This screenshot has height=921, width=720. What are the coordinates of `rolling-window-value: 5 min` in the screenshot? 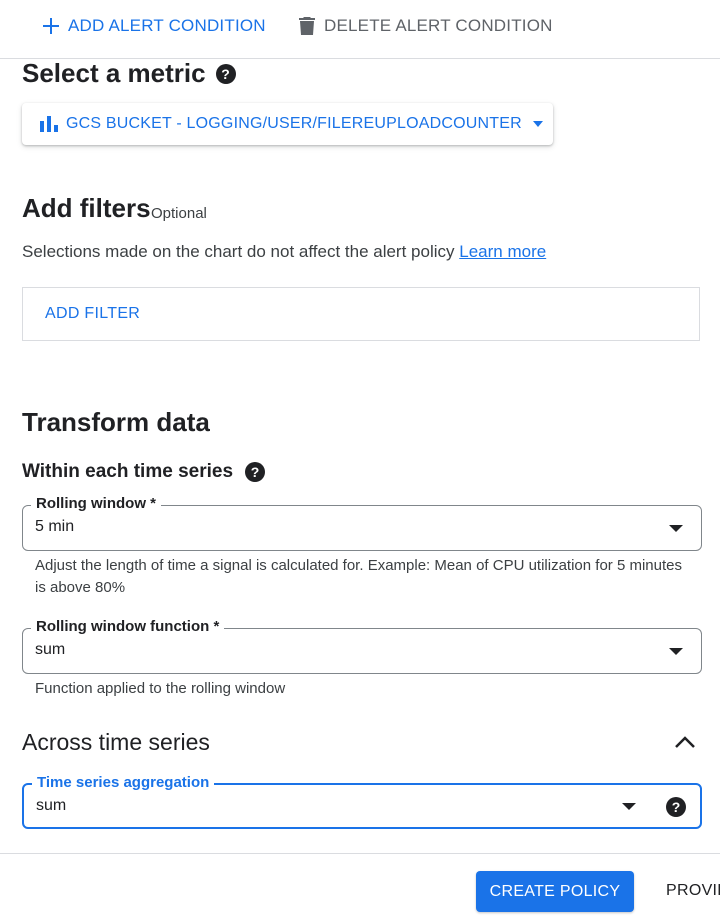 It's located at (55, 526).